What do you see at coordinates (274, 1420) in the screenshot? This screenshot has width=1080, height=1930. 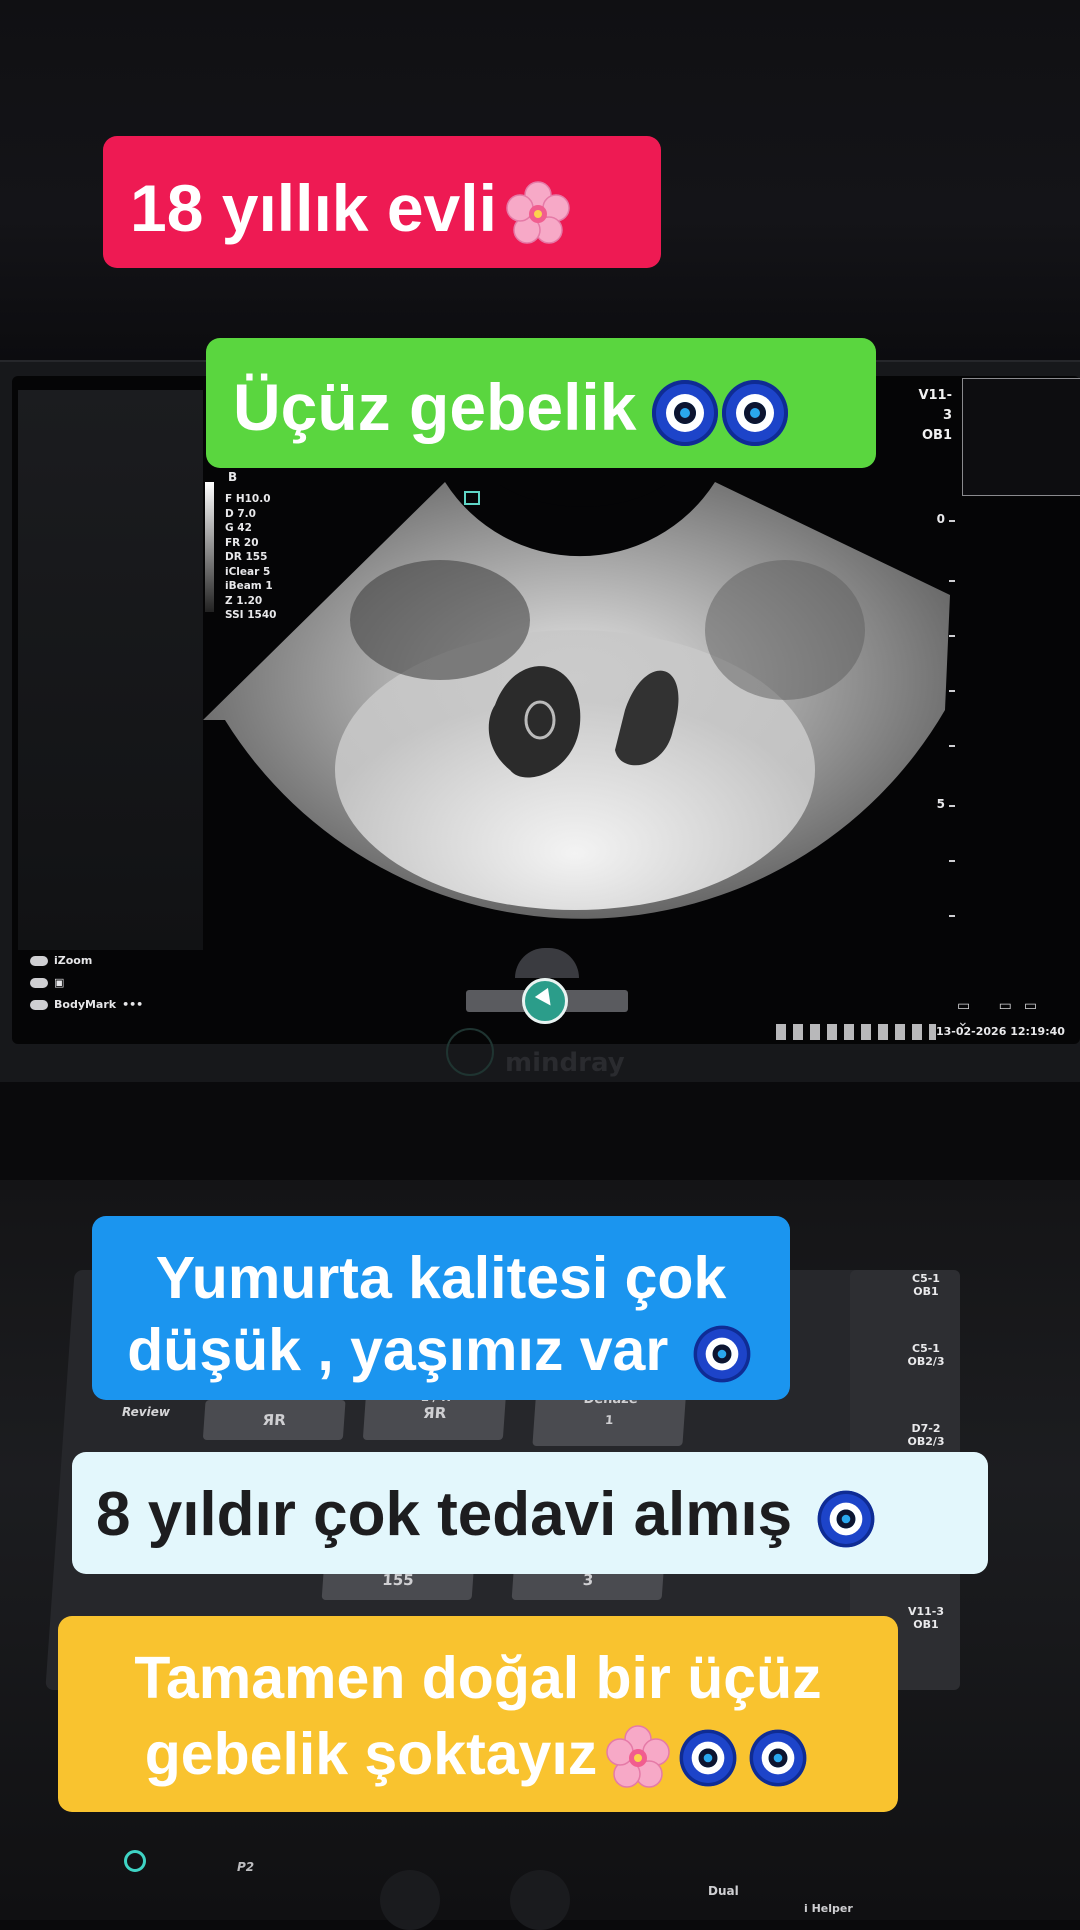 I see `key: ЯR` at bounding box center [274, 1420].